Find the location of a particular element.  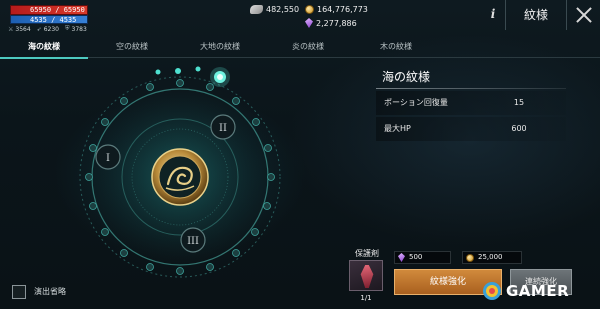

shield-icon: ⛨ is located at coordinates (67, 28).